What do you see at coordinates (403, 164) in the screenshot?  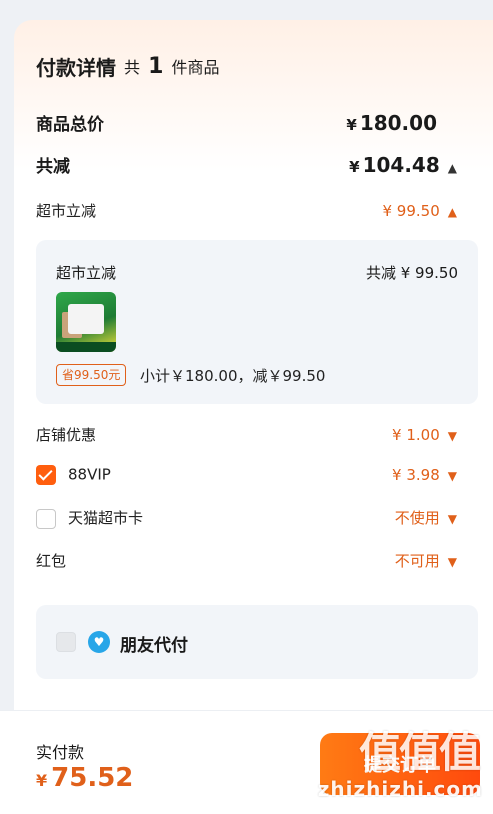 I see `total-discount-amount: ¥104.48 ▲` at bounding box center [403, 164].